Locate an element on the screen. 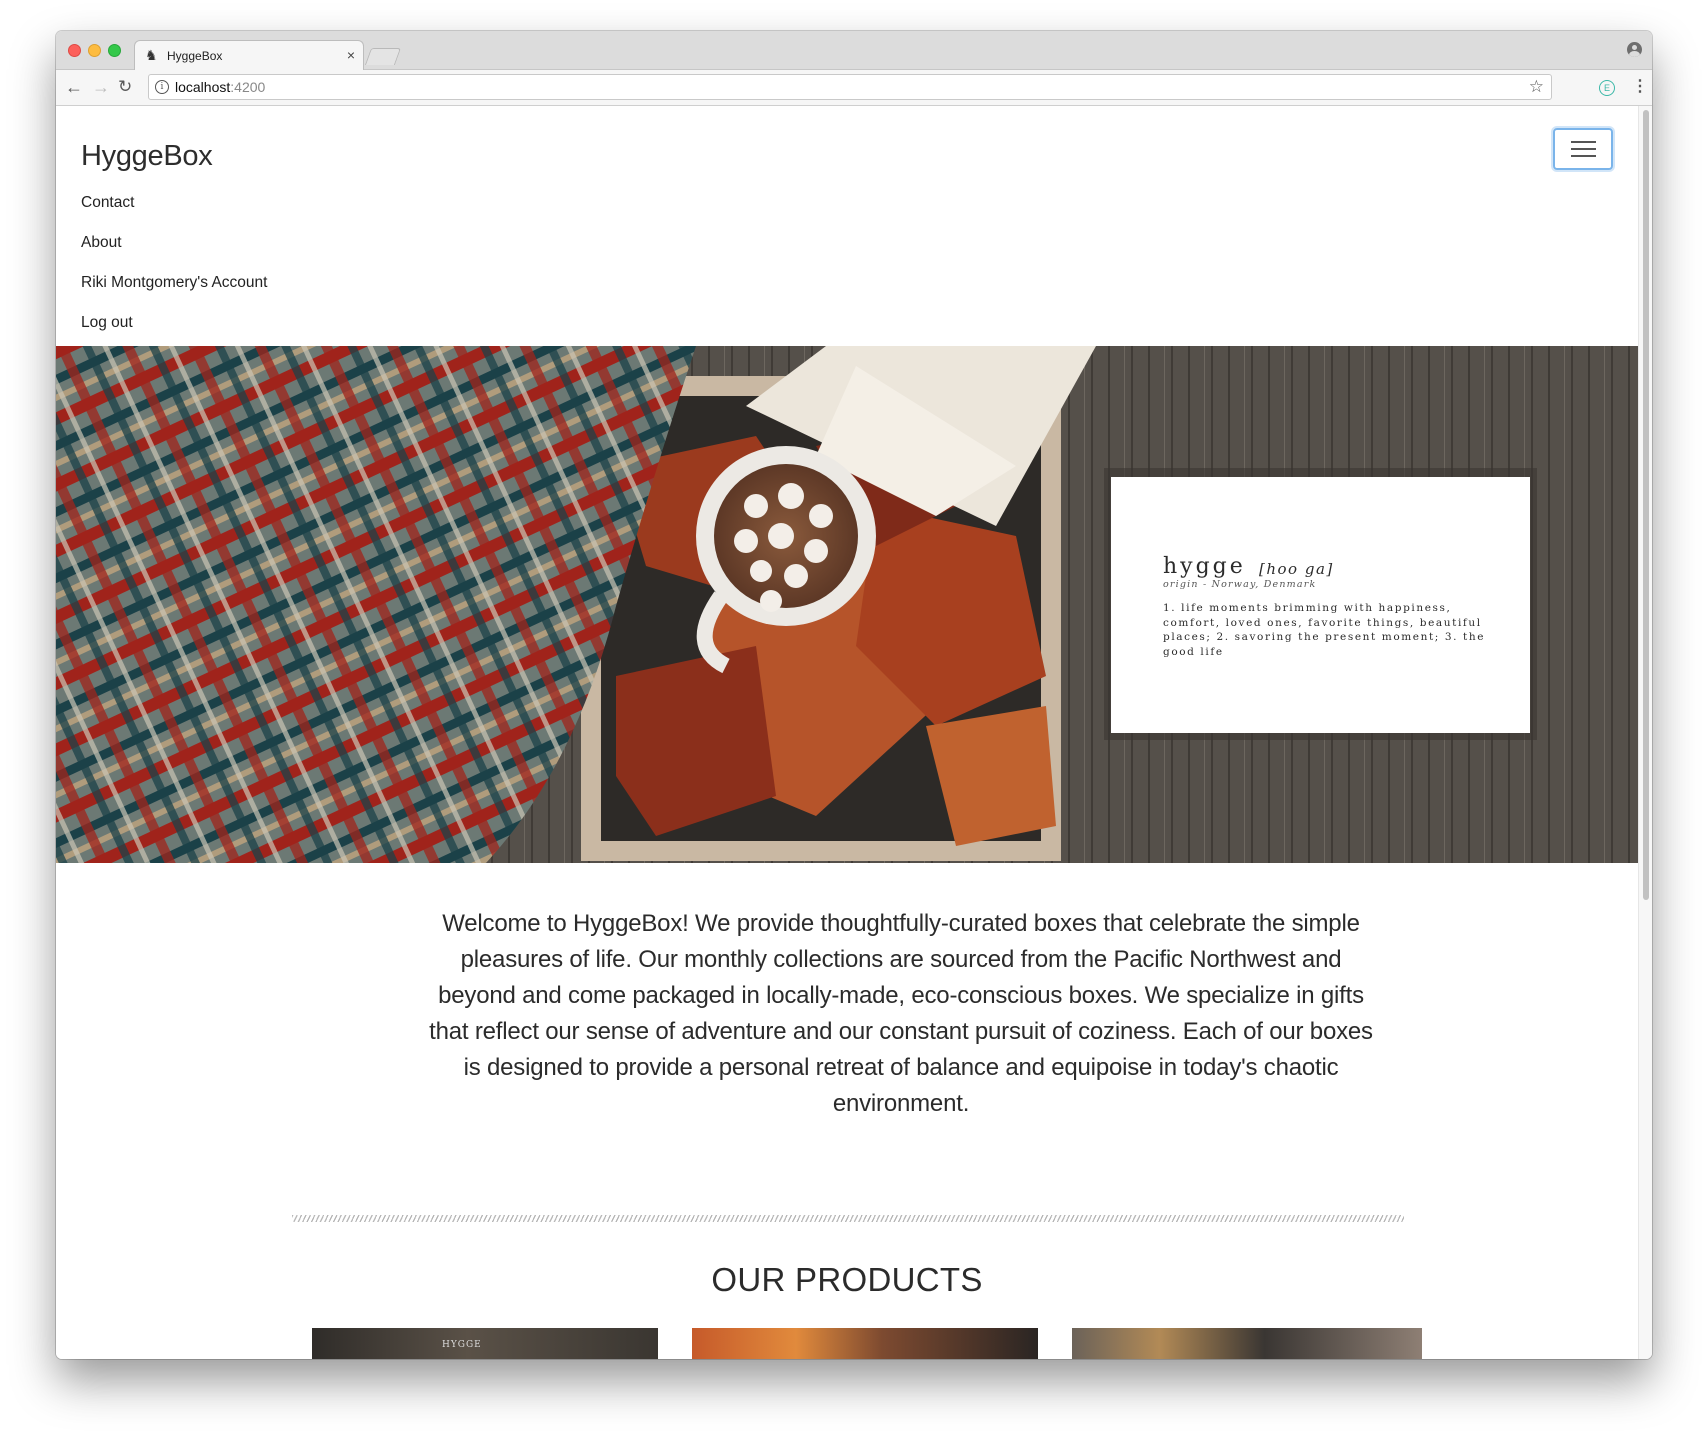 Image resolution: width=1708 pixels, height=1439 pixels. close-window-button is located at coordinates (74, 50).